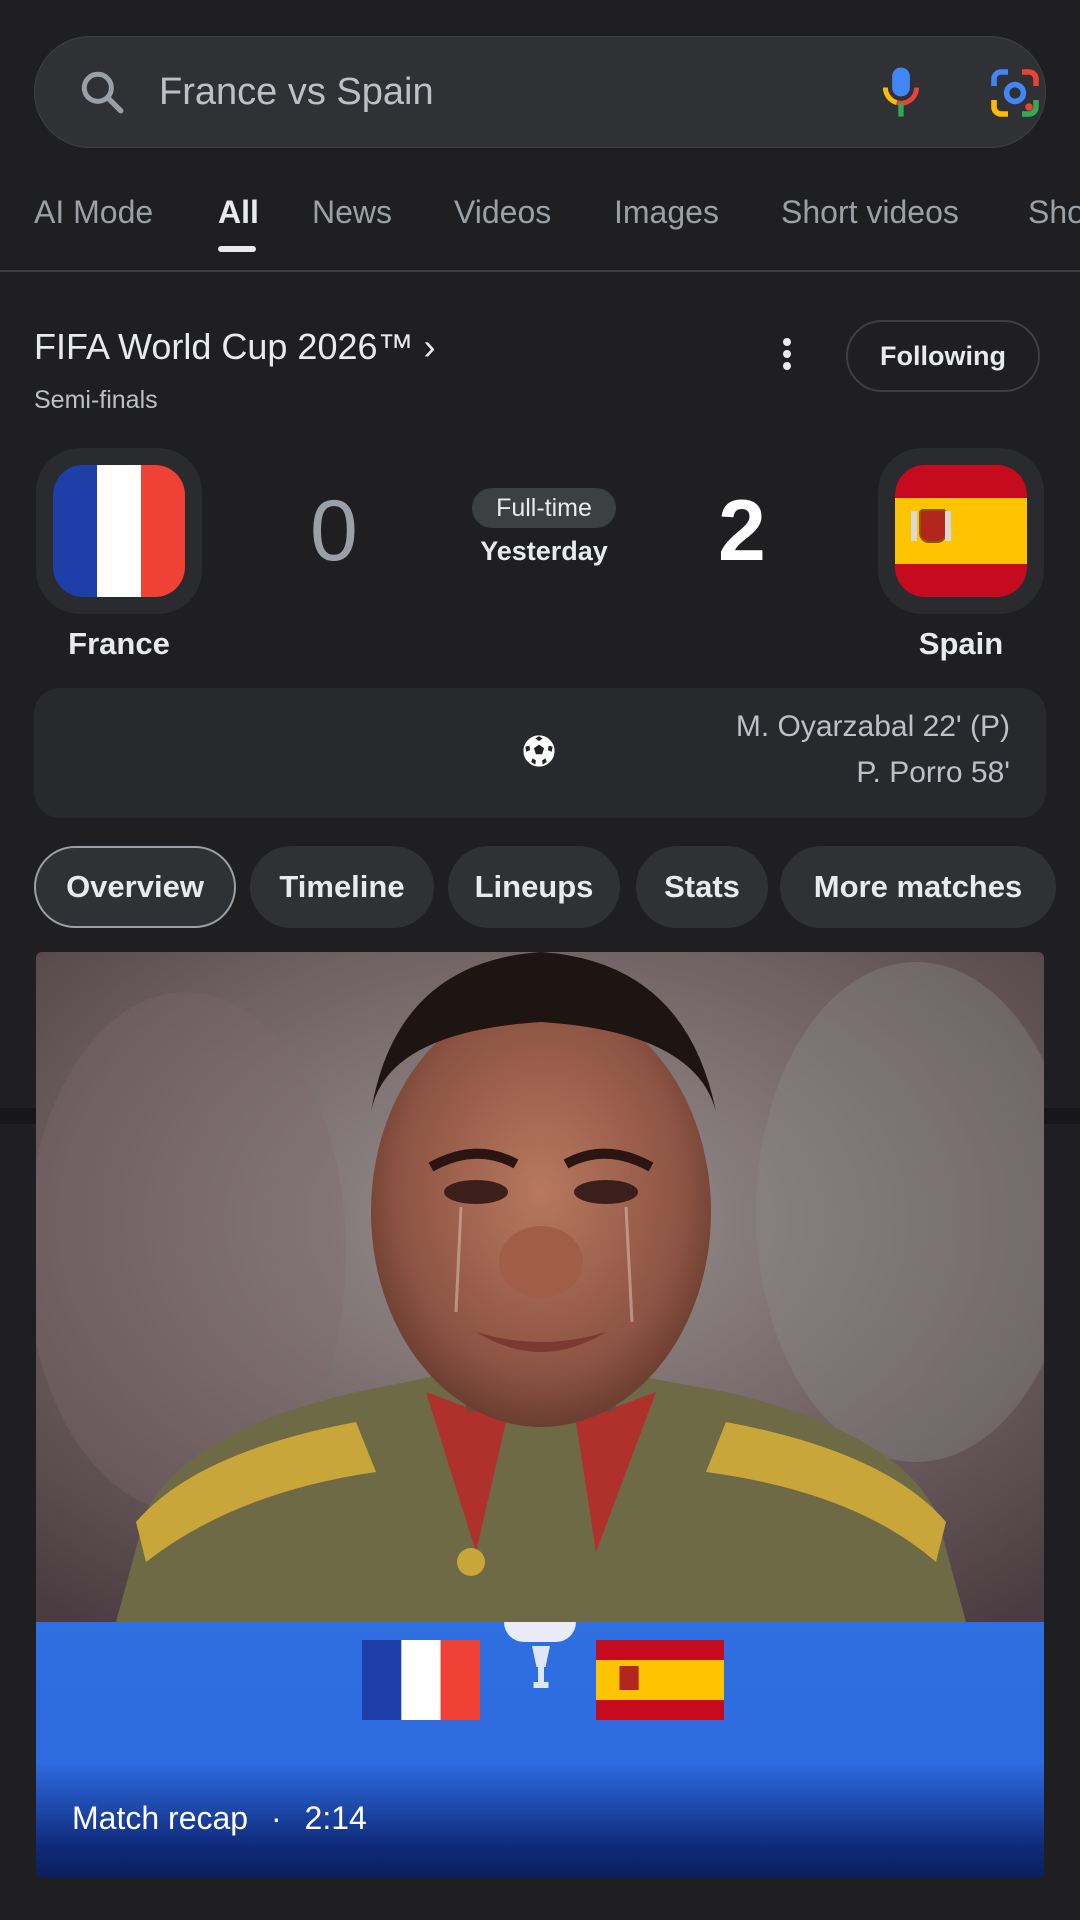  Describe the element at coordinates (238, 212) in the screenshot. I see `tab-all: All` at that location.